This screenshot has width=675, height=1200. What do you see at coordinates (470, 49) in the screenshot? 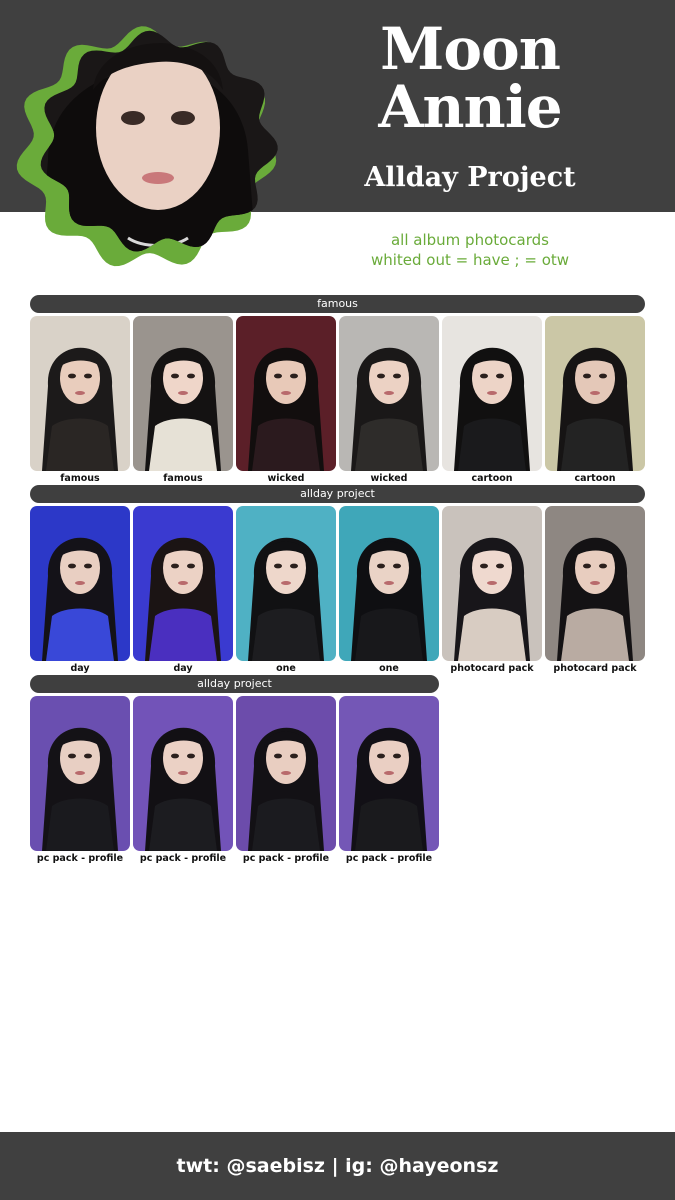
I see `idol-first-name: Moon` at bounding box center [470, 49].